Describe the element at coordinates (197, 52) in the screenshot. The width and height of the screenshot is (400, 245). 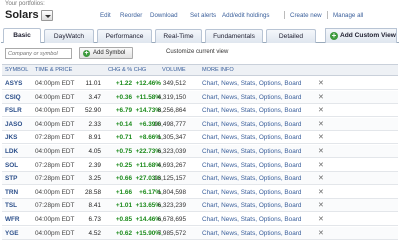
I see `customize-view-link: Customize current view` at that location.